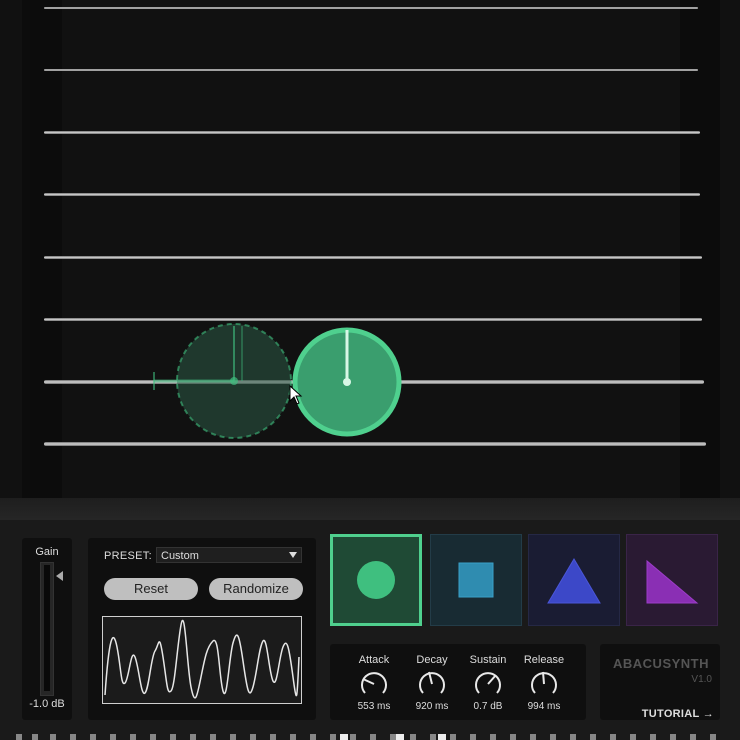 The image size is (740, 740). I want to click on shape-right-triangle-tile, so click(672, 580).